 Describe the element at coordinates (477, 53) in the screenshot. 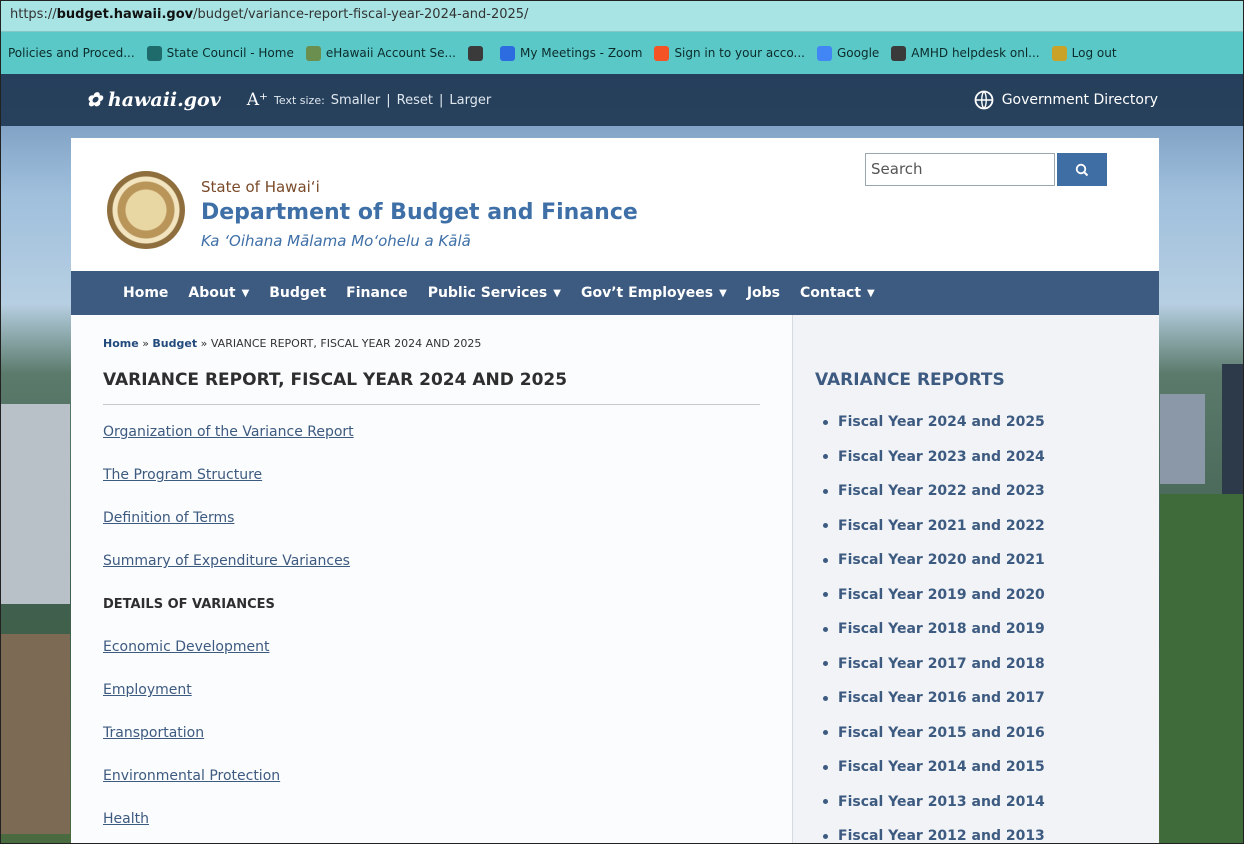

I see `bookmark-item` at that location.